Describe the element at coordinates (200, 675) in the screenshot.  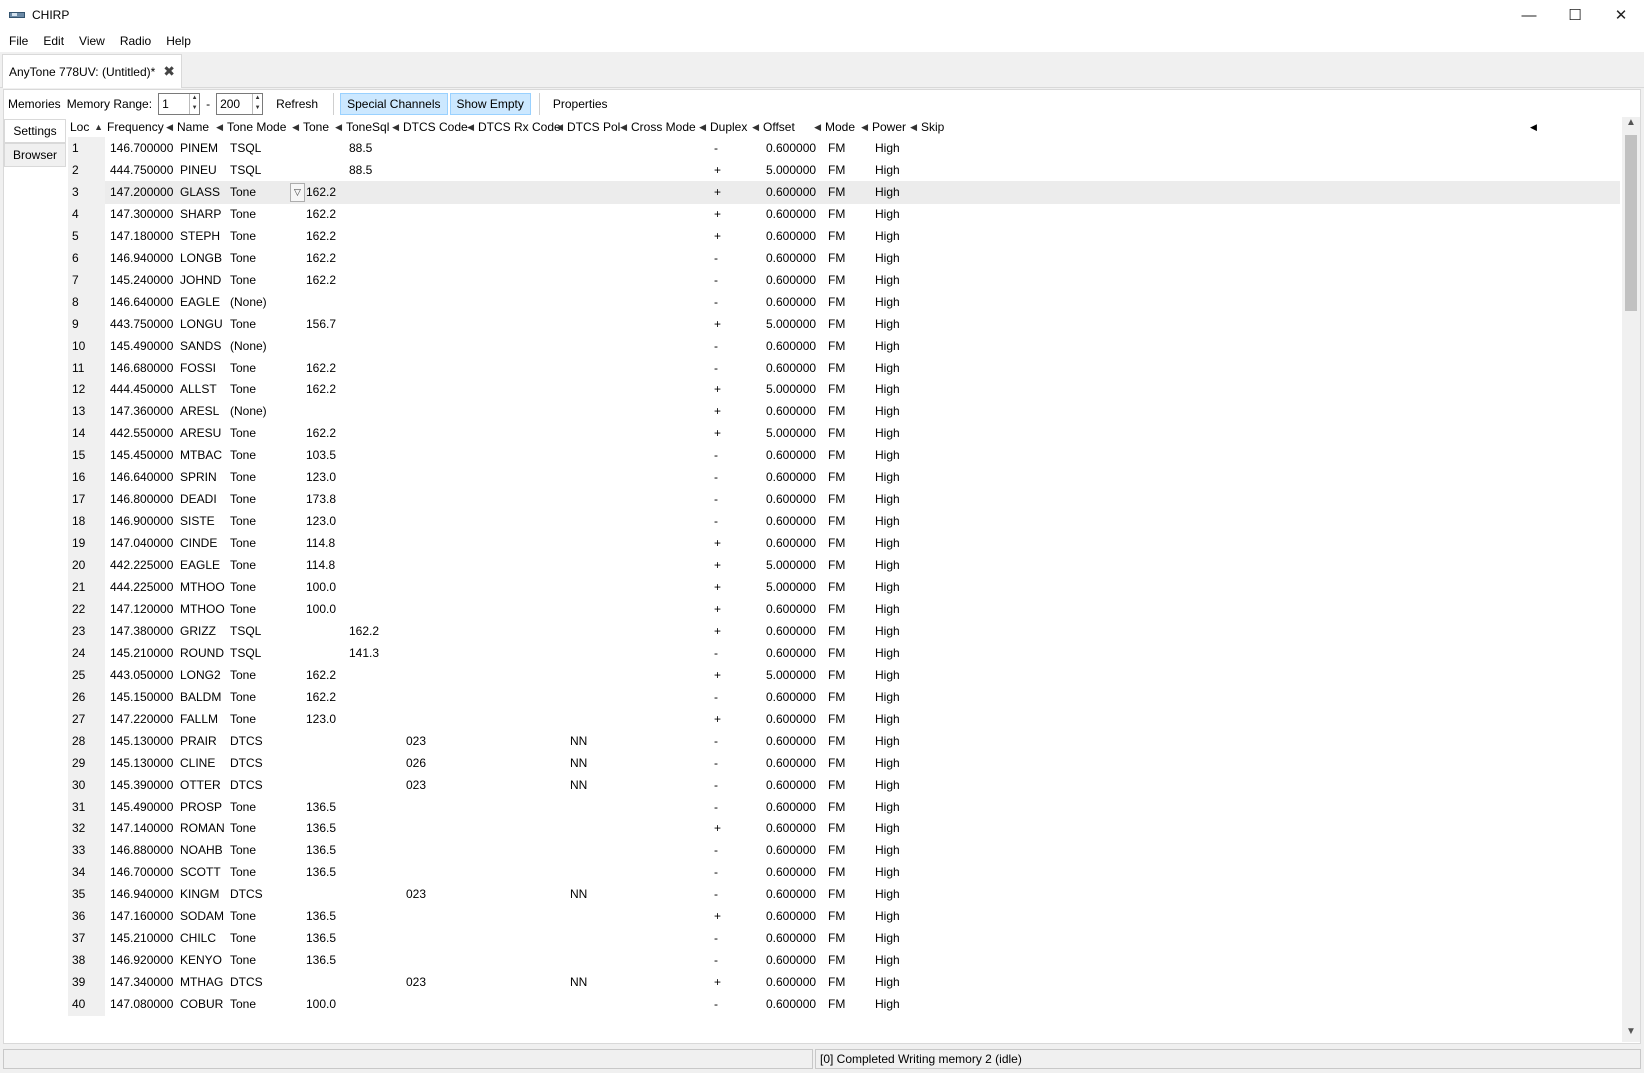
I see `cell-name: LONG2` at that location.